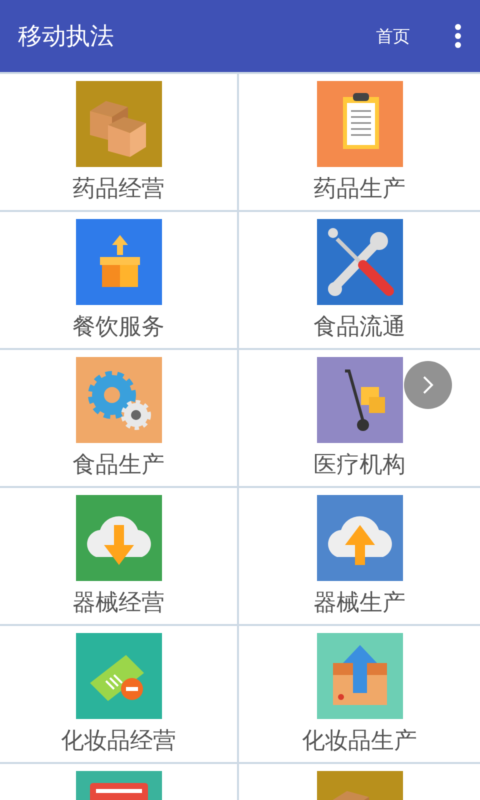 This screenshot has width=480, height=800. What do you see at coordinates (118, 418) in the screenshot?
I see `category-tile: 食品生产` at bounding box center [118, 418].